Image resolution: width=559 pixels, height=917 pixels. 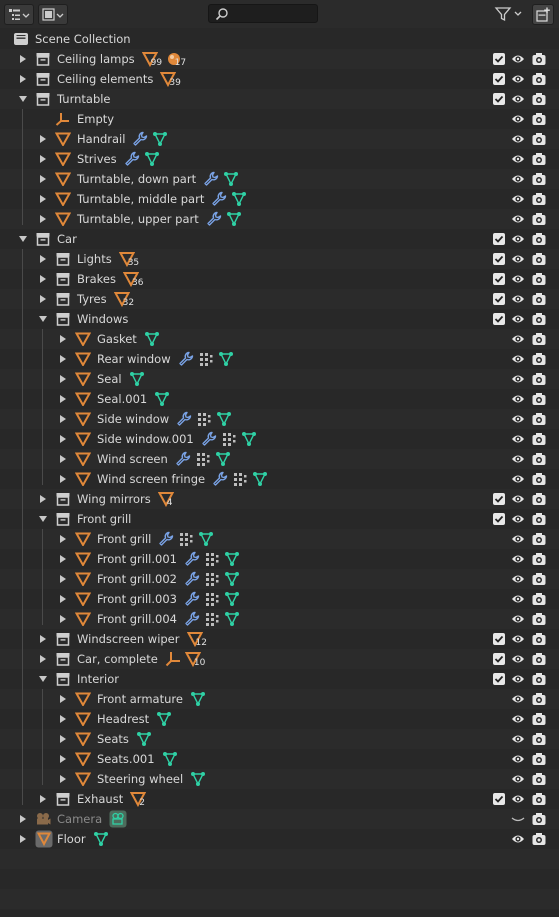 I want to click on row-label: Windows, so click(x=102, y=319).